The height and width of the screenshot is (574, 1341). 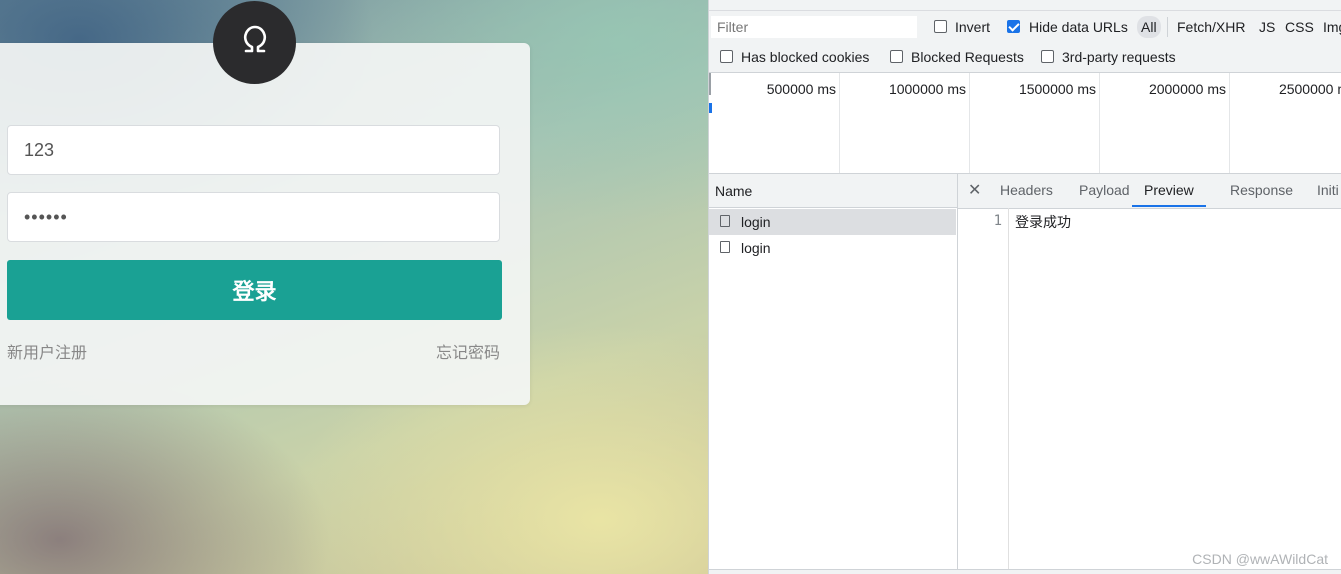 I want to click on timeline-tick-label: 2000000 ms, so click(x=1187, y=89).